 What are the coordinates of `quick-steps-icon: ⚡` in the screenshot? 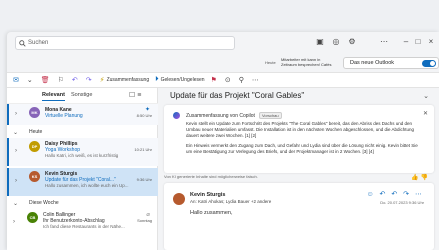 It's located at (102, 80).